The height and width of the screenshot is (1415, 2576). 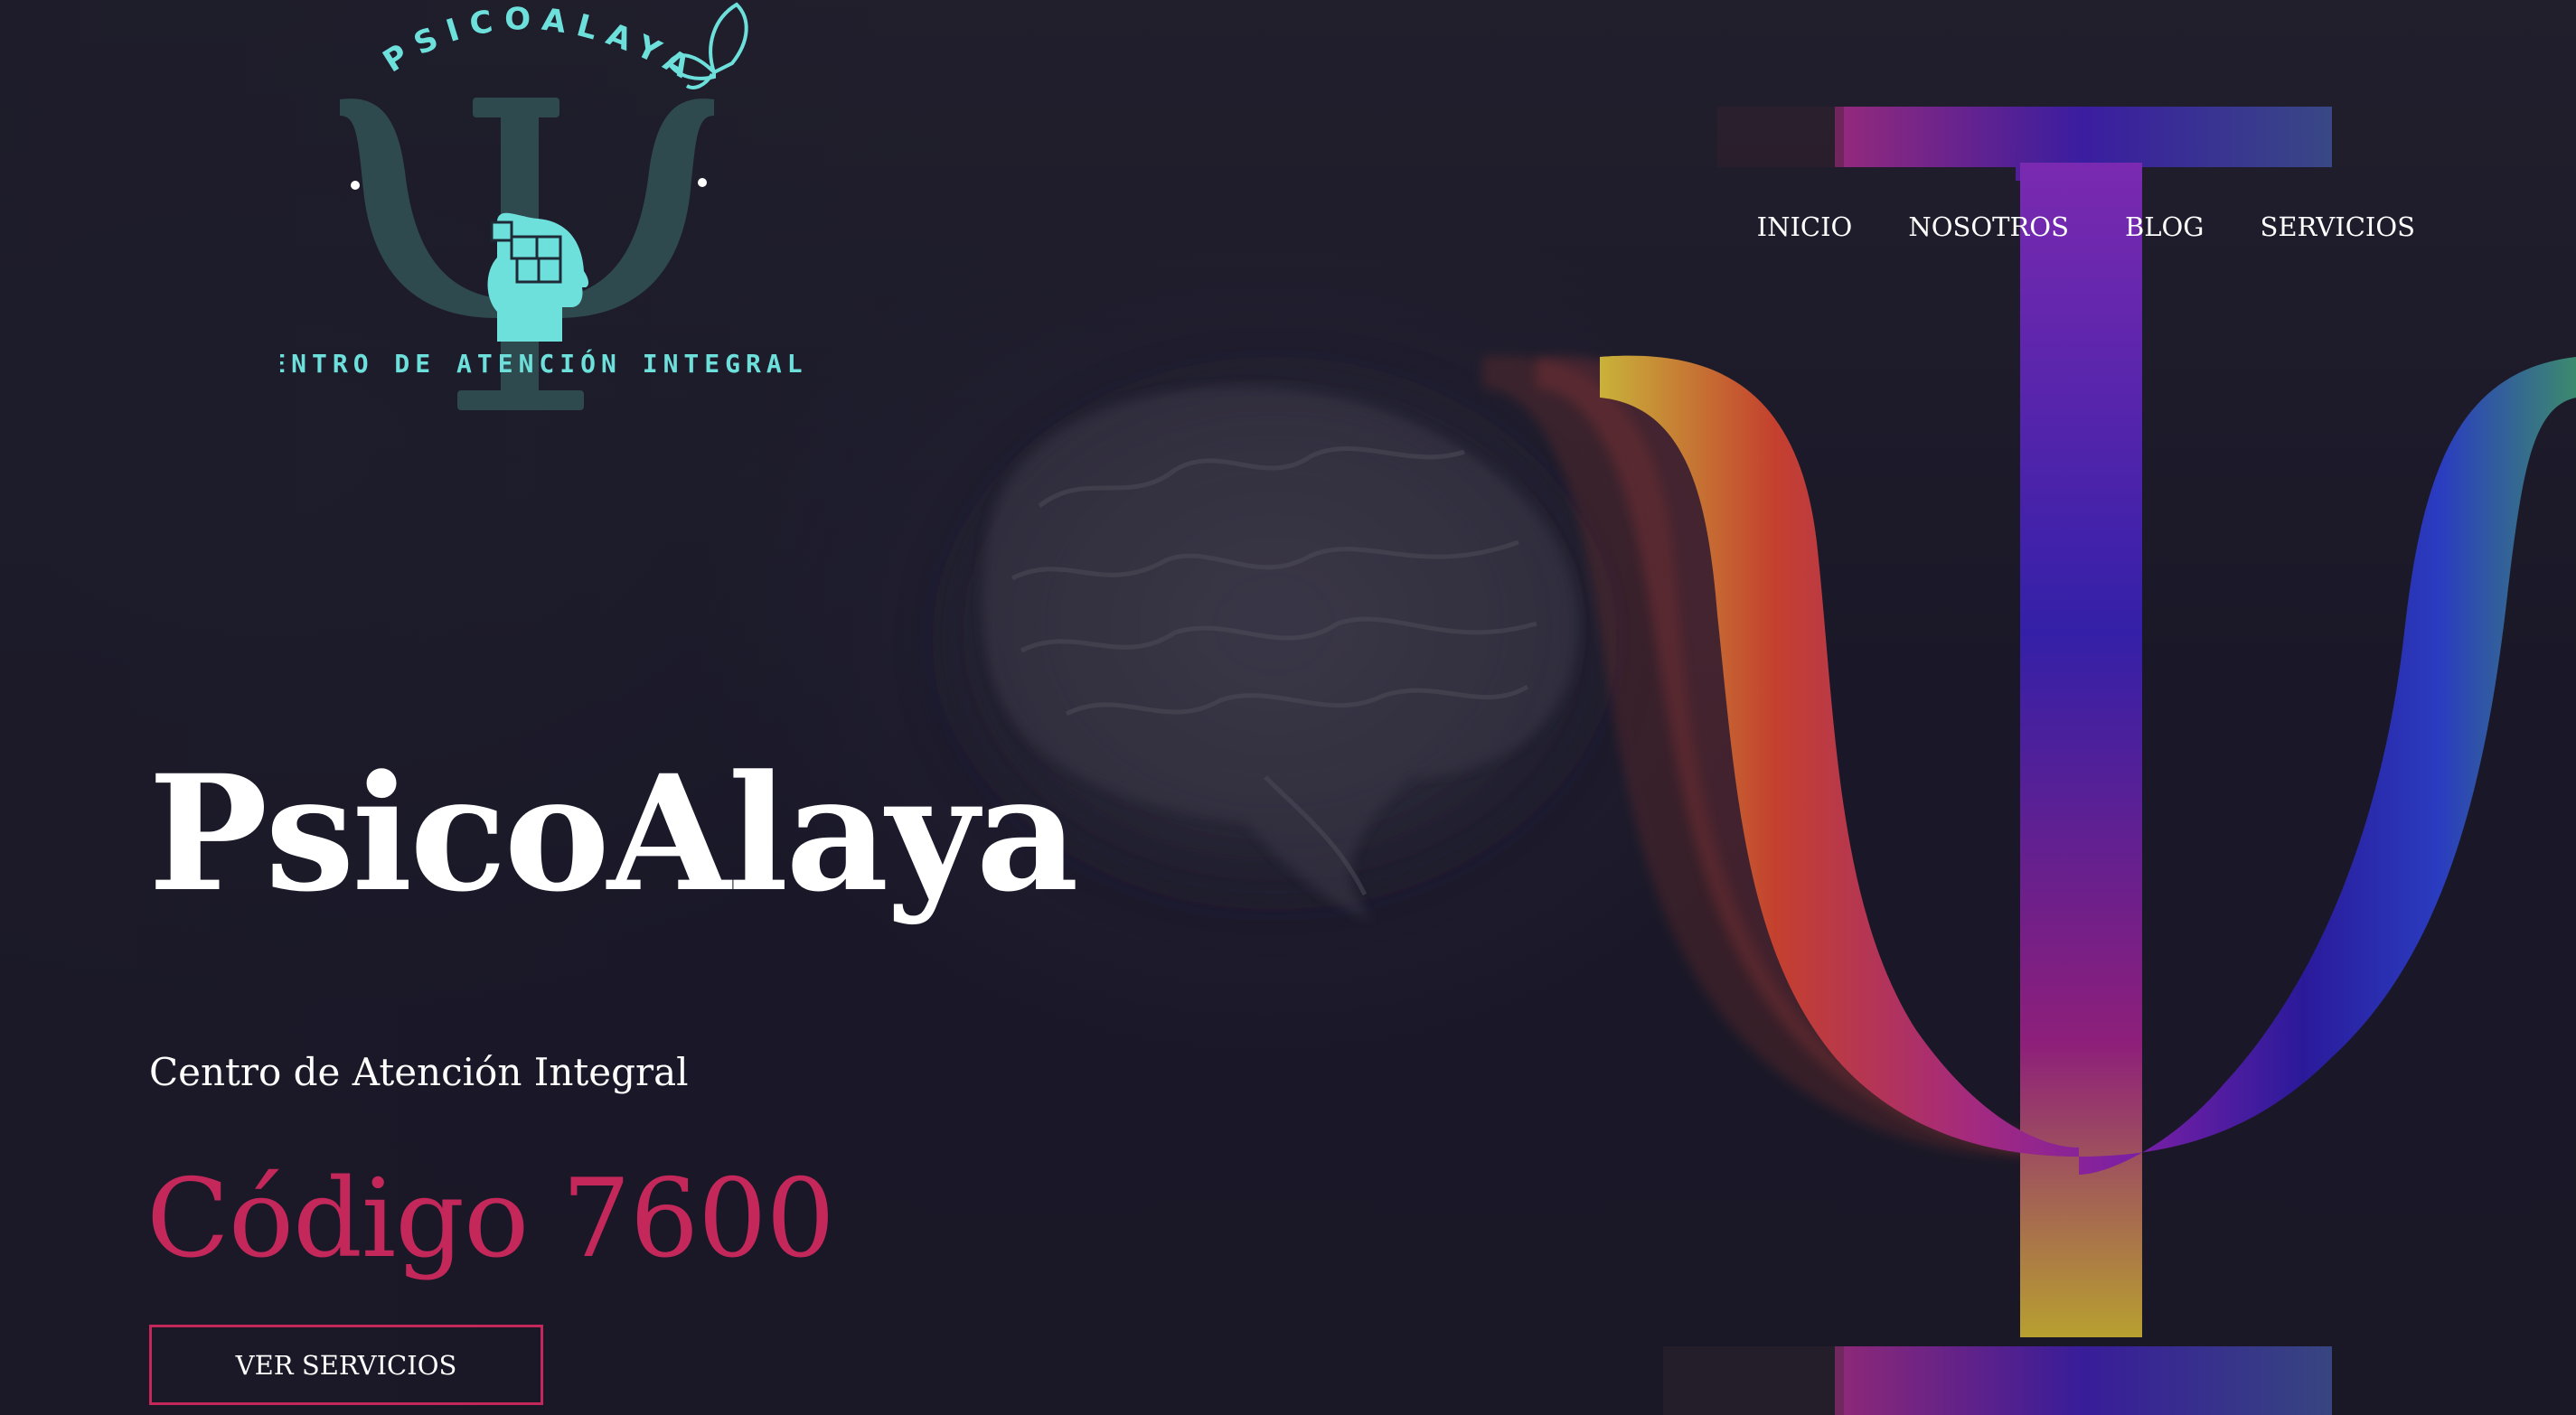 What do you see at coordinates (613, 833) in the screenshot?
I see `hero-title: PsicoAlaya` at bounding box center [613, 833].